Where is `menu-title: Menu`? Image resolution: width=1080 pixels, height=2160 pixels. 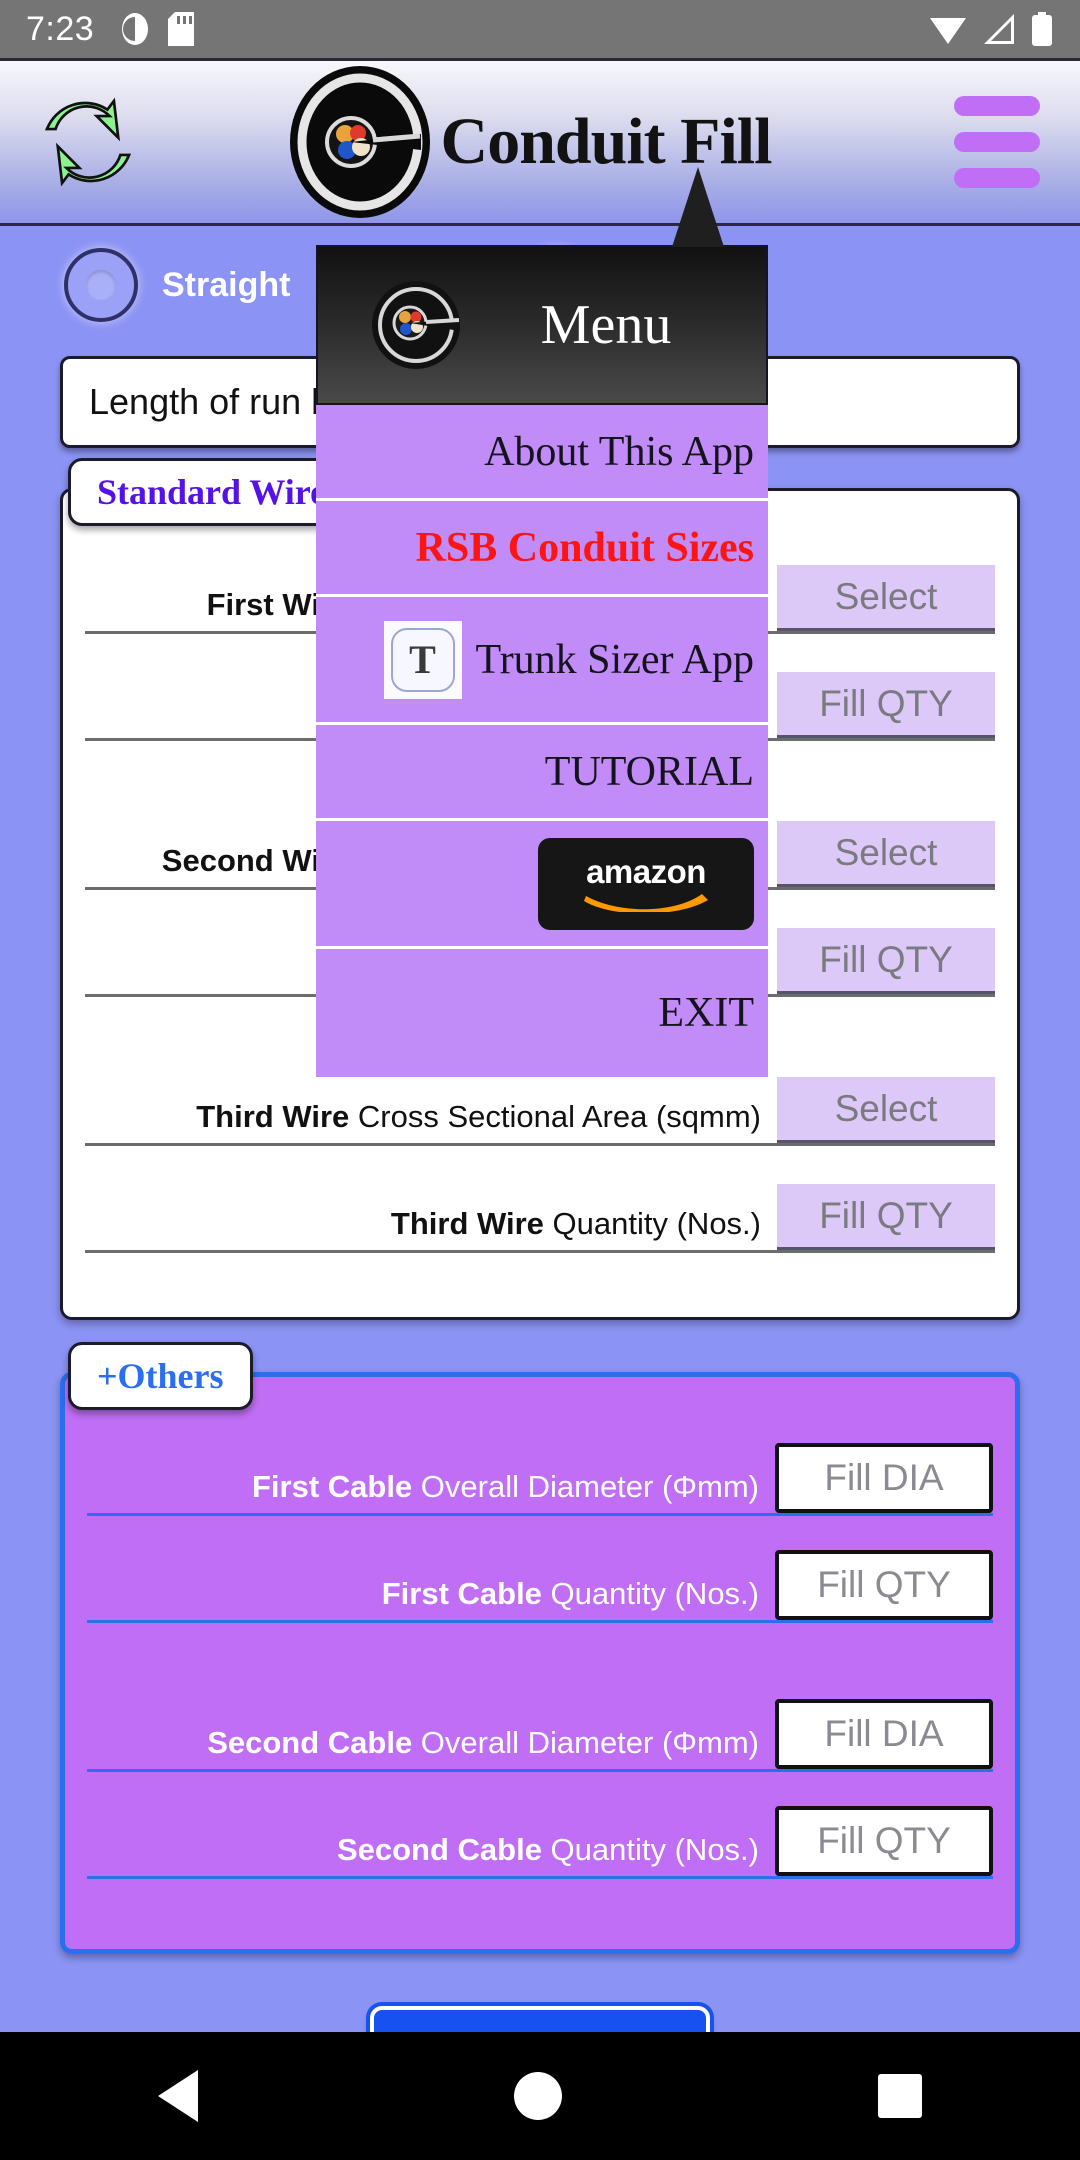
menu-title: Menu is located at coordinates (606, 325).